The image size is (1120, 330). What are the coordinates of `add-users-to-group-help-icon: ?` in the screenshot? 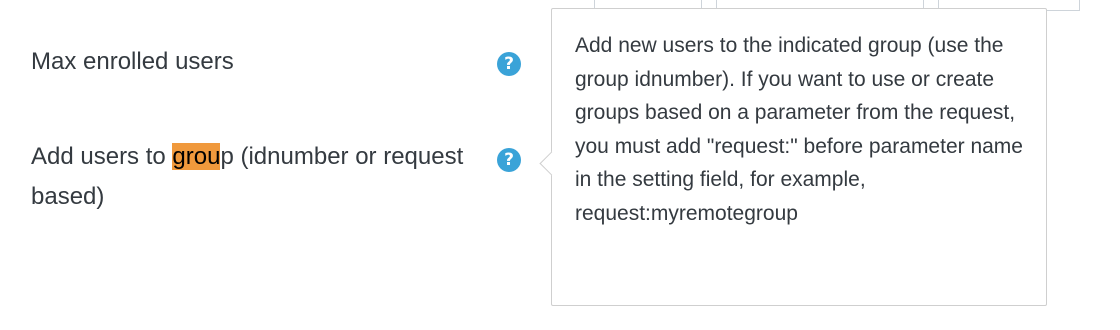 It's located at (509, 160).